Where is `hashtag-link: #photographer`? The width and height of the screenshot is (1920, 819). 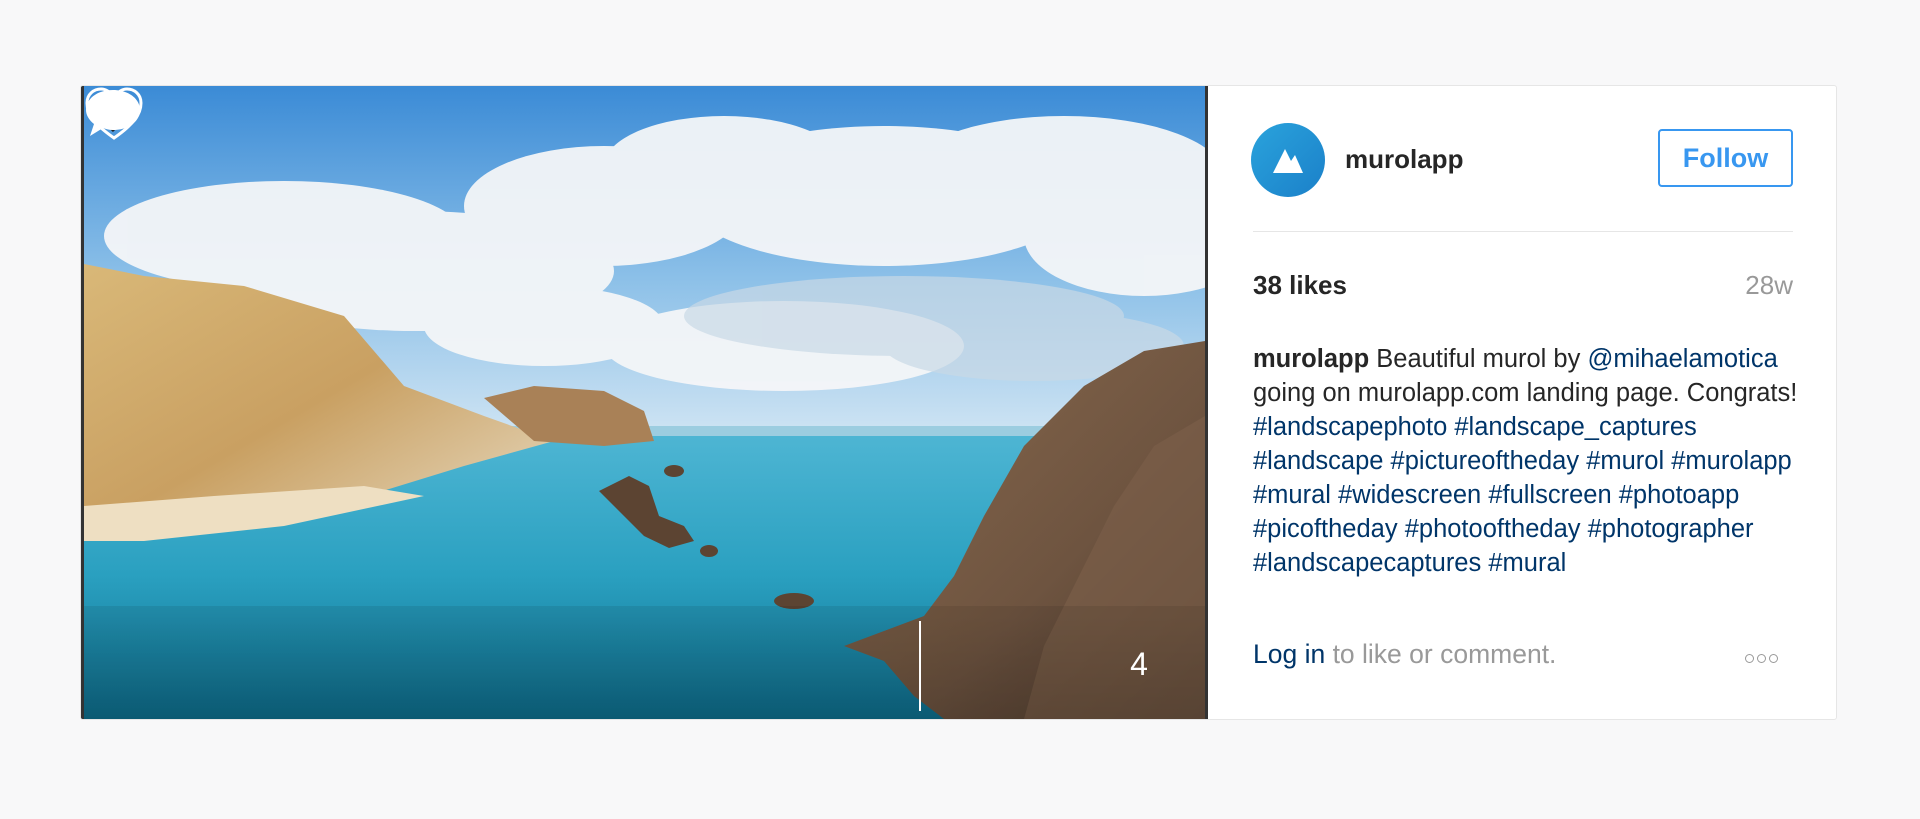 hashtag-link: #photographer is located at coordinates (1671, 529).